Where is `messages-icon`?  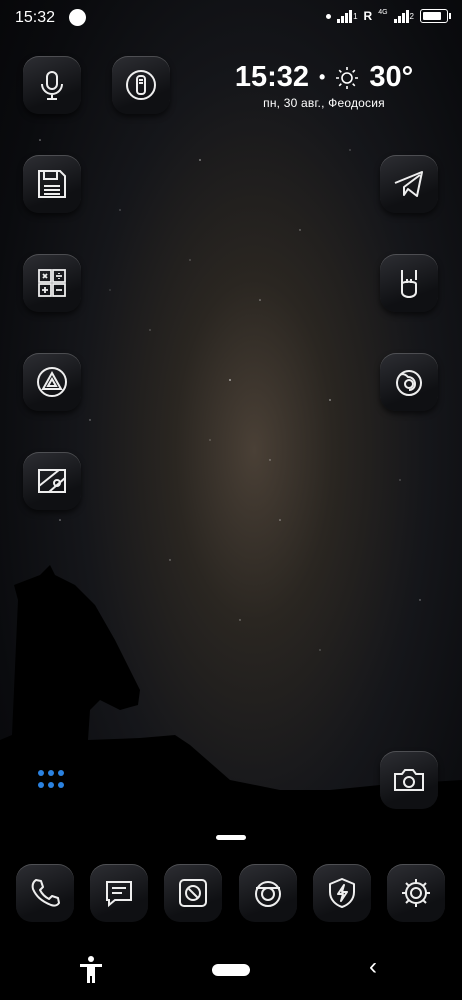 messages-icon is located at coordinates (119, 894).